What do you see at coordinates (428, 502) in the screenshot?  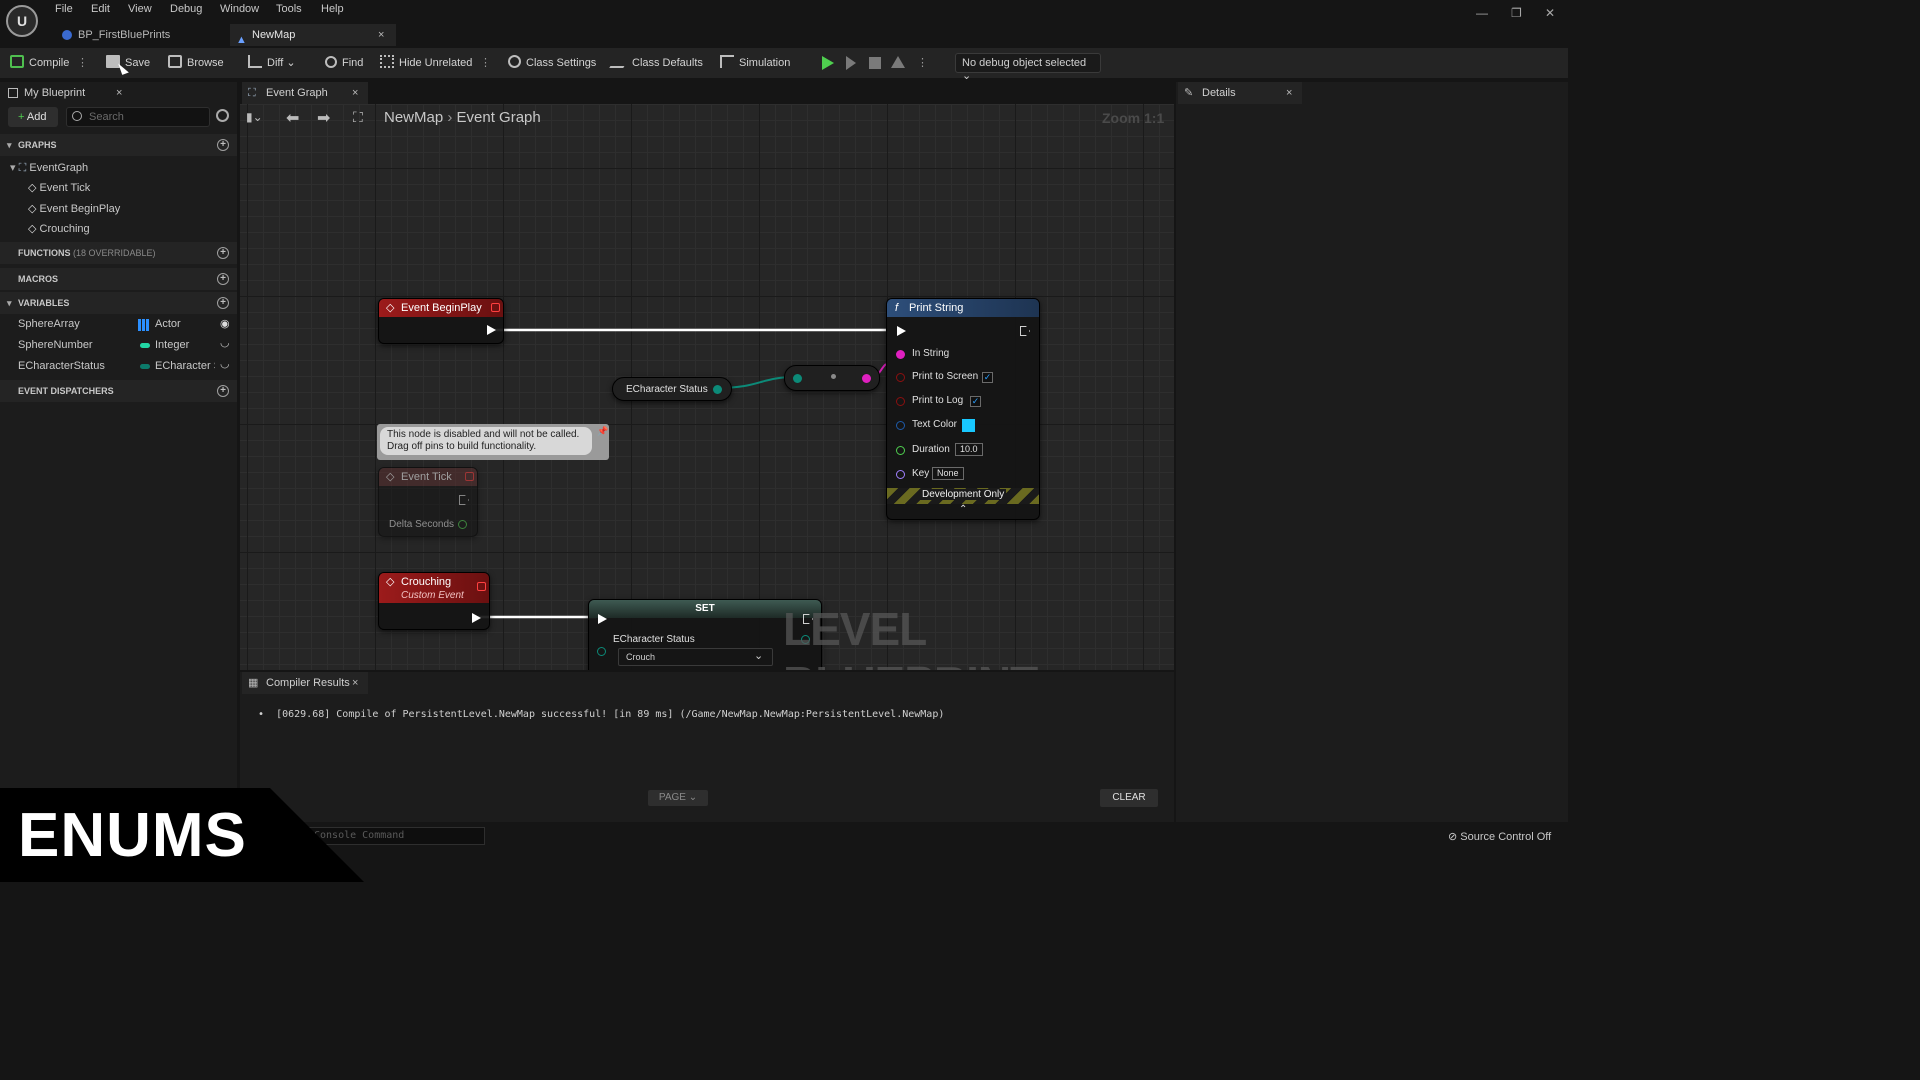 I see `event-tick-node: ◇ Event Tick Delta Seconds` at bounding box center [428, 502].